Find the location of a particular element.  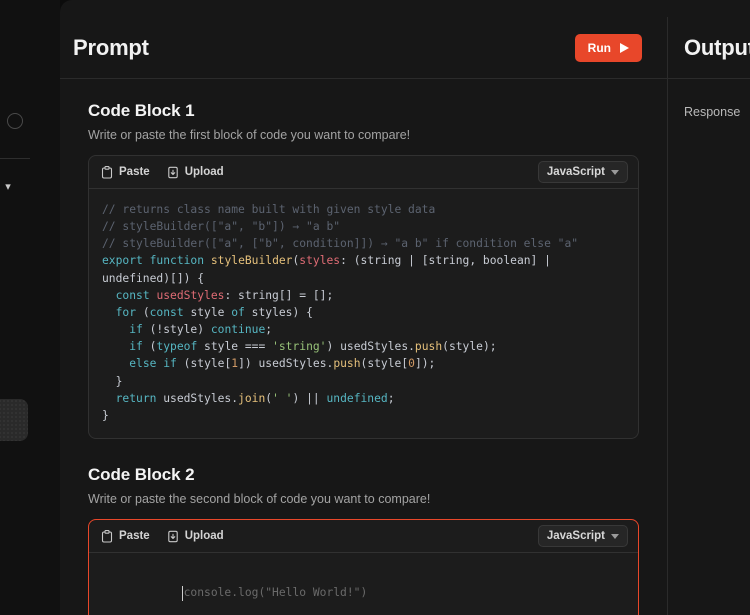

code-editor-2: console.log("Hello World!") is located at coordinates (363, 584).